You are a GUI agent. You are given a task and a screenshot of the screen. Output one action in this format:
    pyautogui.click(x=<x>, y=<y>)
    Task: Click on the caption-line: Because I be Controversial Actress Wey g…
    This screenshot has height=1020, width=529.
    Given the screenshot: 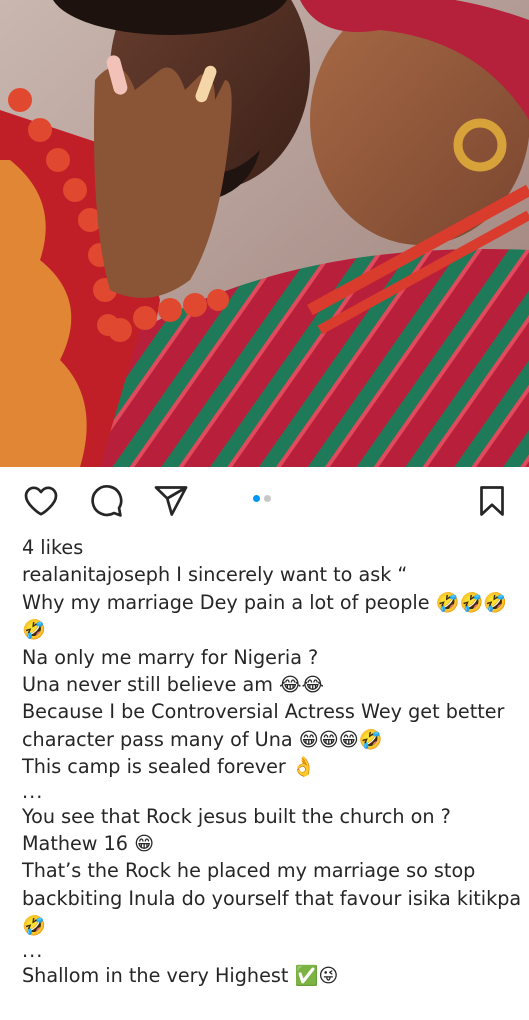 What is the action you would take?
    pyautogui.click(x=263, y=712)
    